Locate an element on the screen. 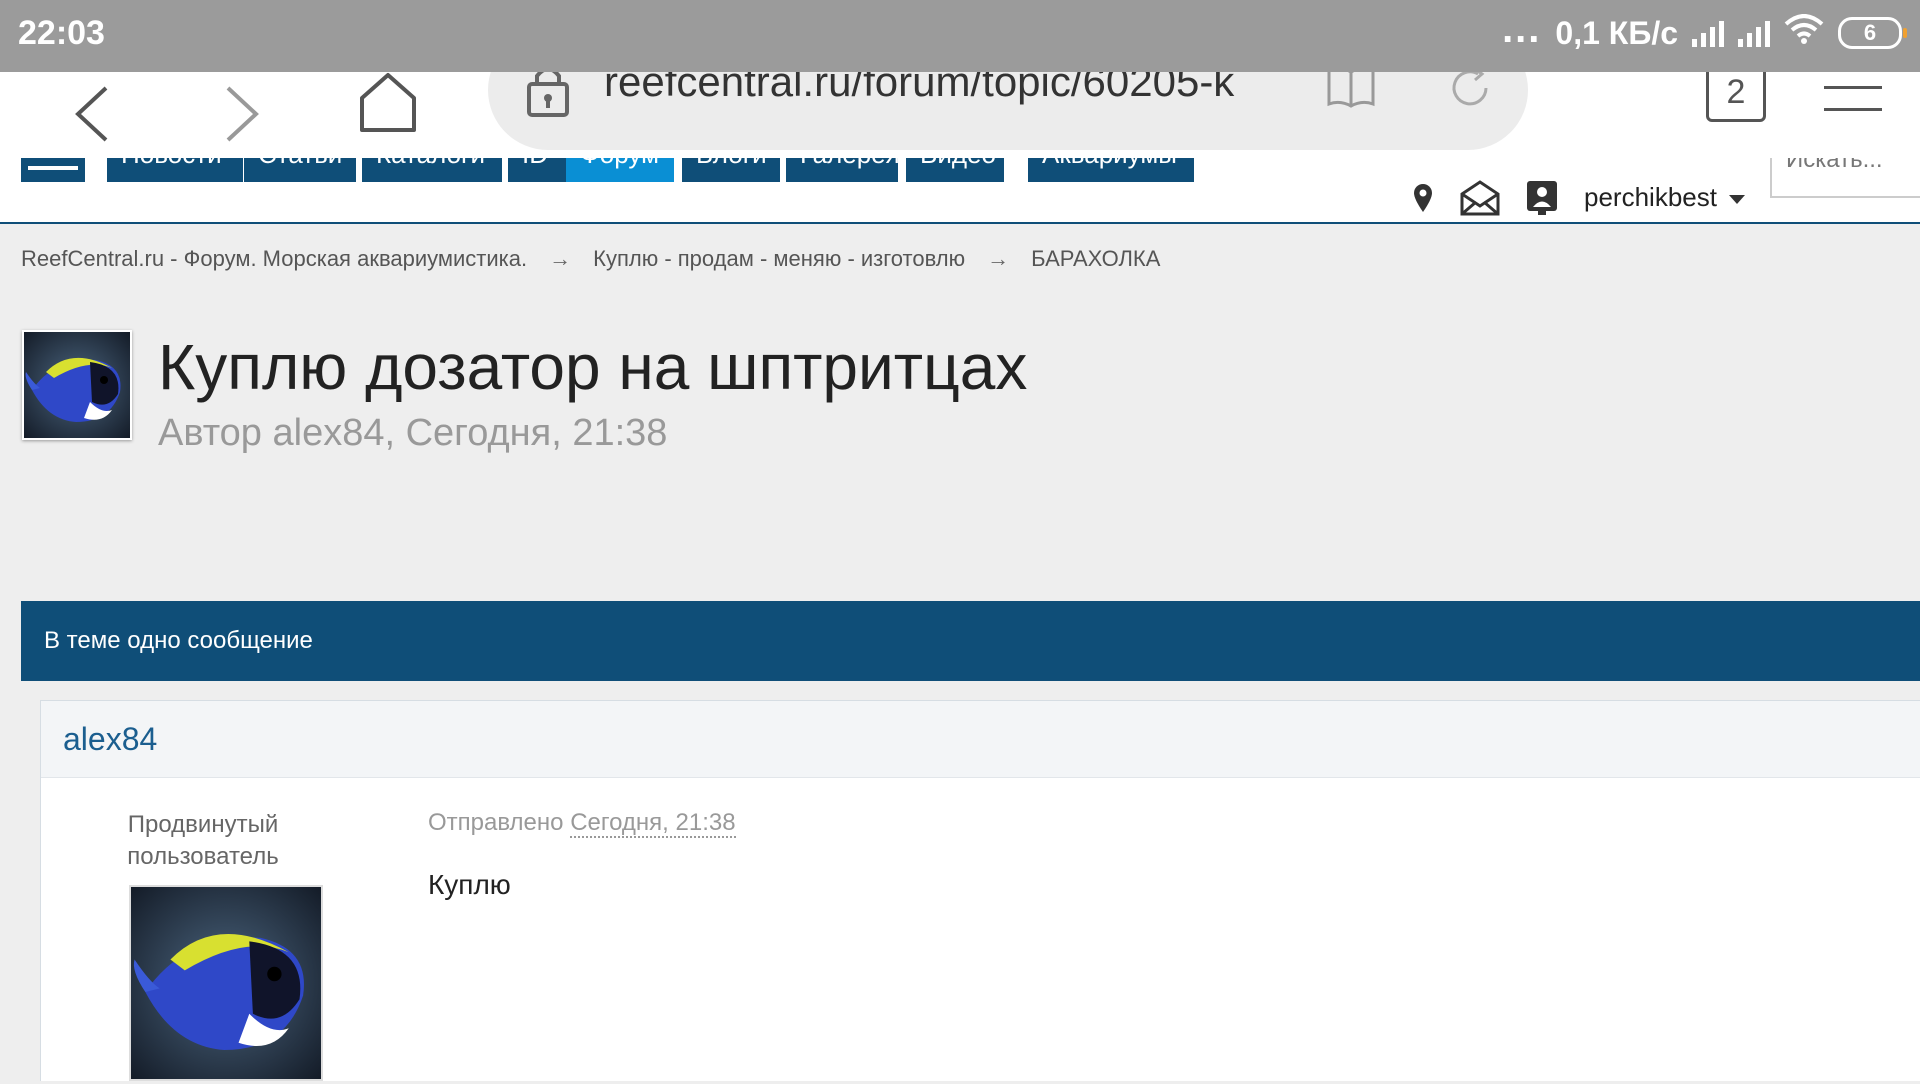  hamburger-icon is located at coordinates (53, 168).